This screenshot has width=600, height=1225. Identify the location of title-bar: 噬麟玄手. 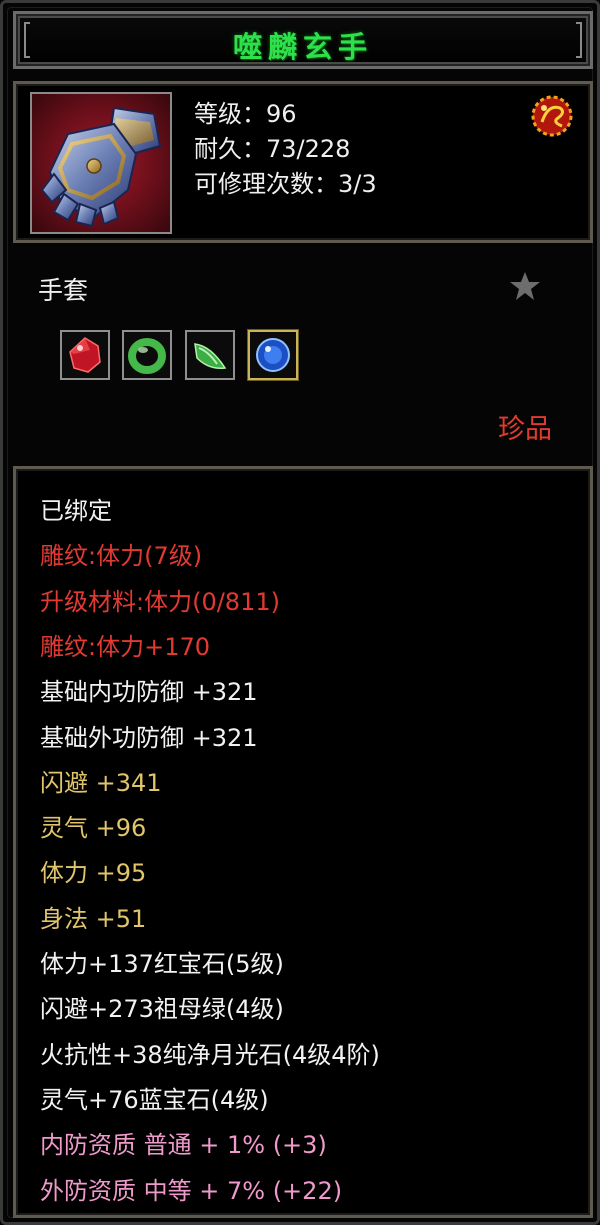
(303, 40).